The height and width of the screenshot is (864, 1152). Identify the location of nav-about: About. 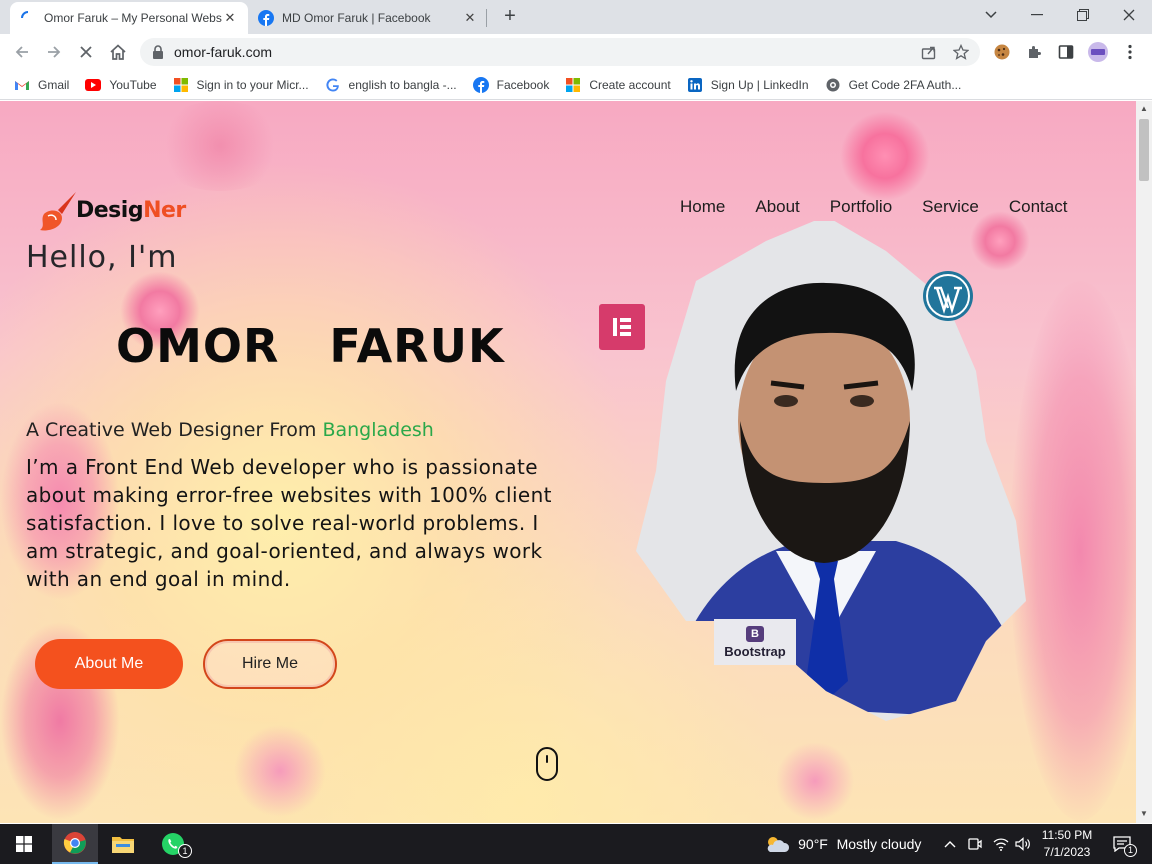
(777, 207).